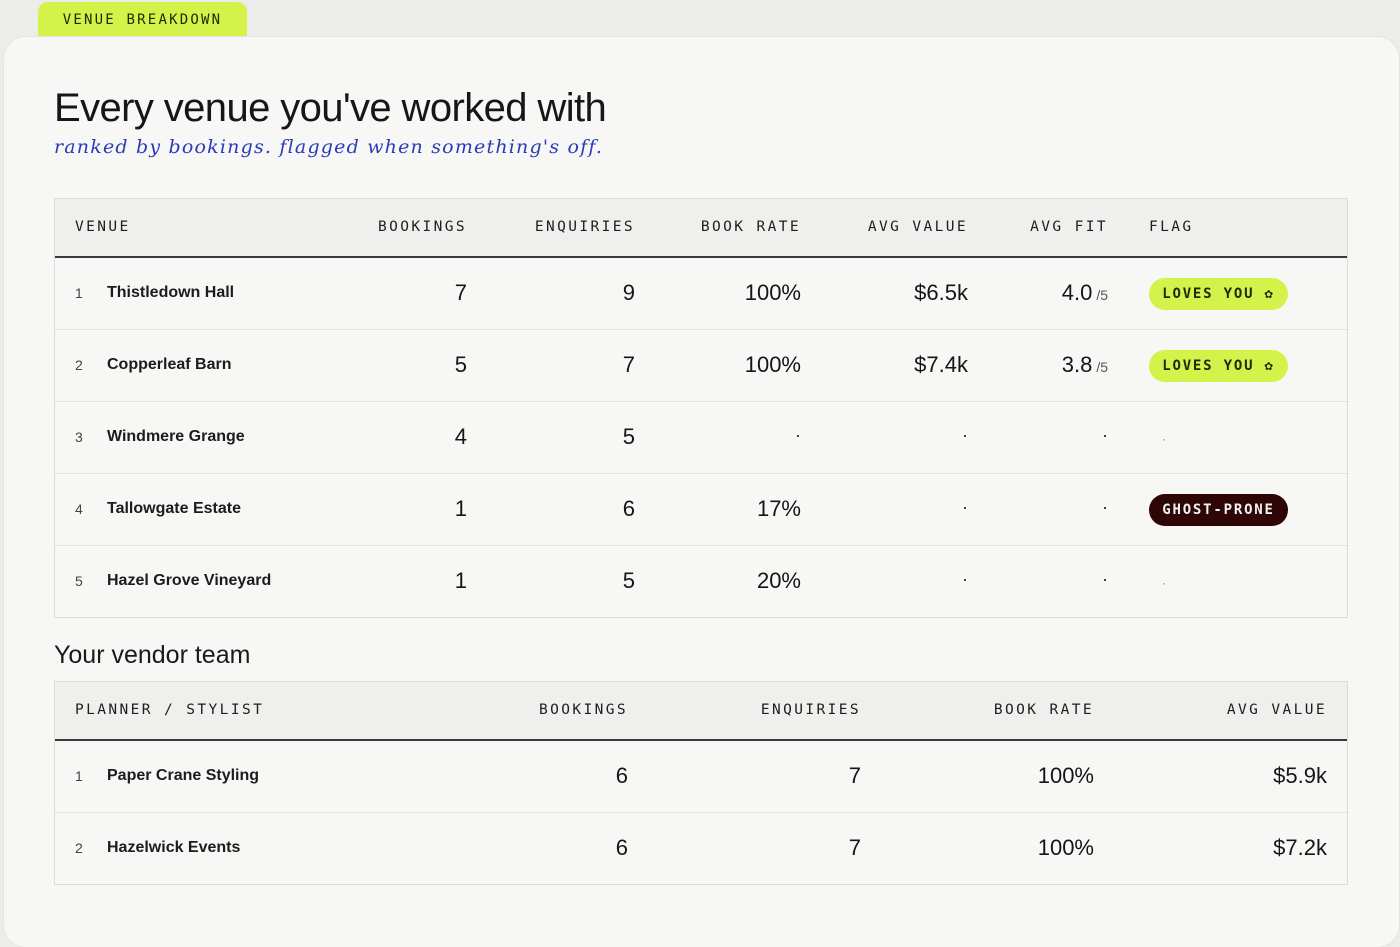  Describe the element at coordinates (1077, 292) in the screenshot. I see `avg-fit-score: 4.0` at that location.